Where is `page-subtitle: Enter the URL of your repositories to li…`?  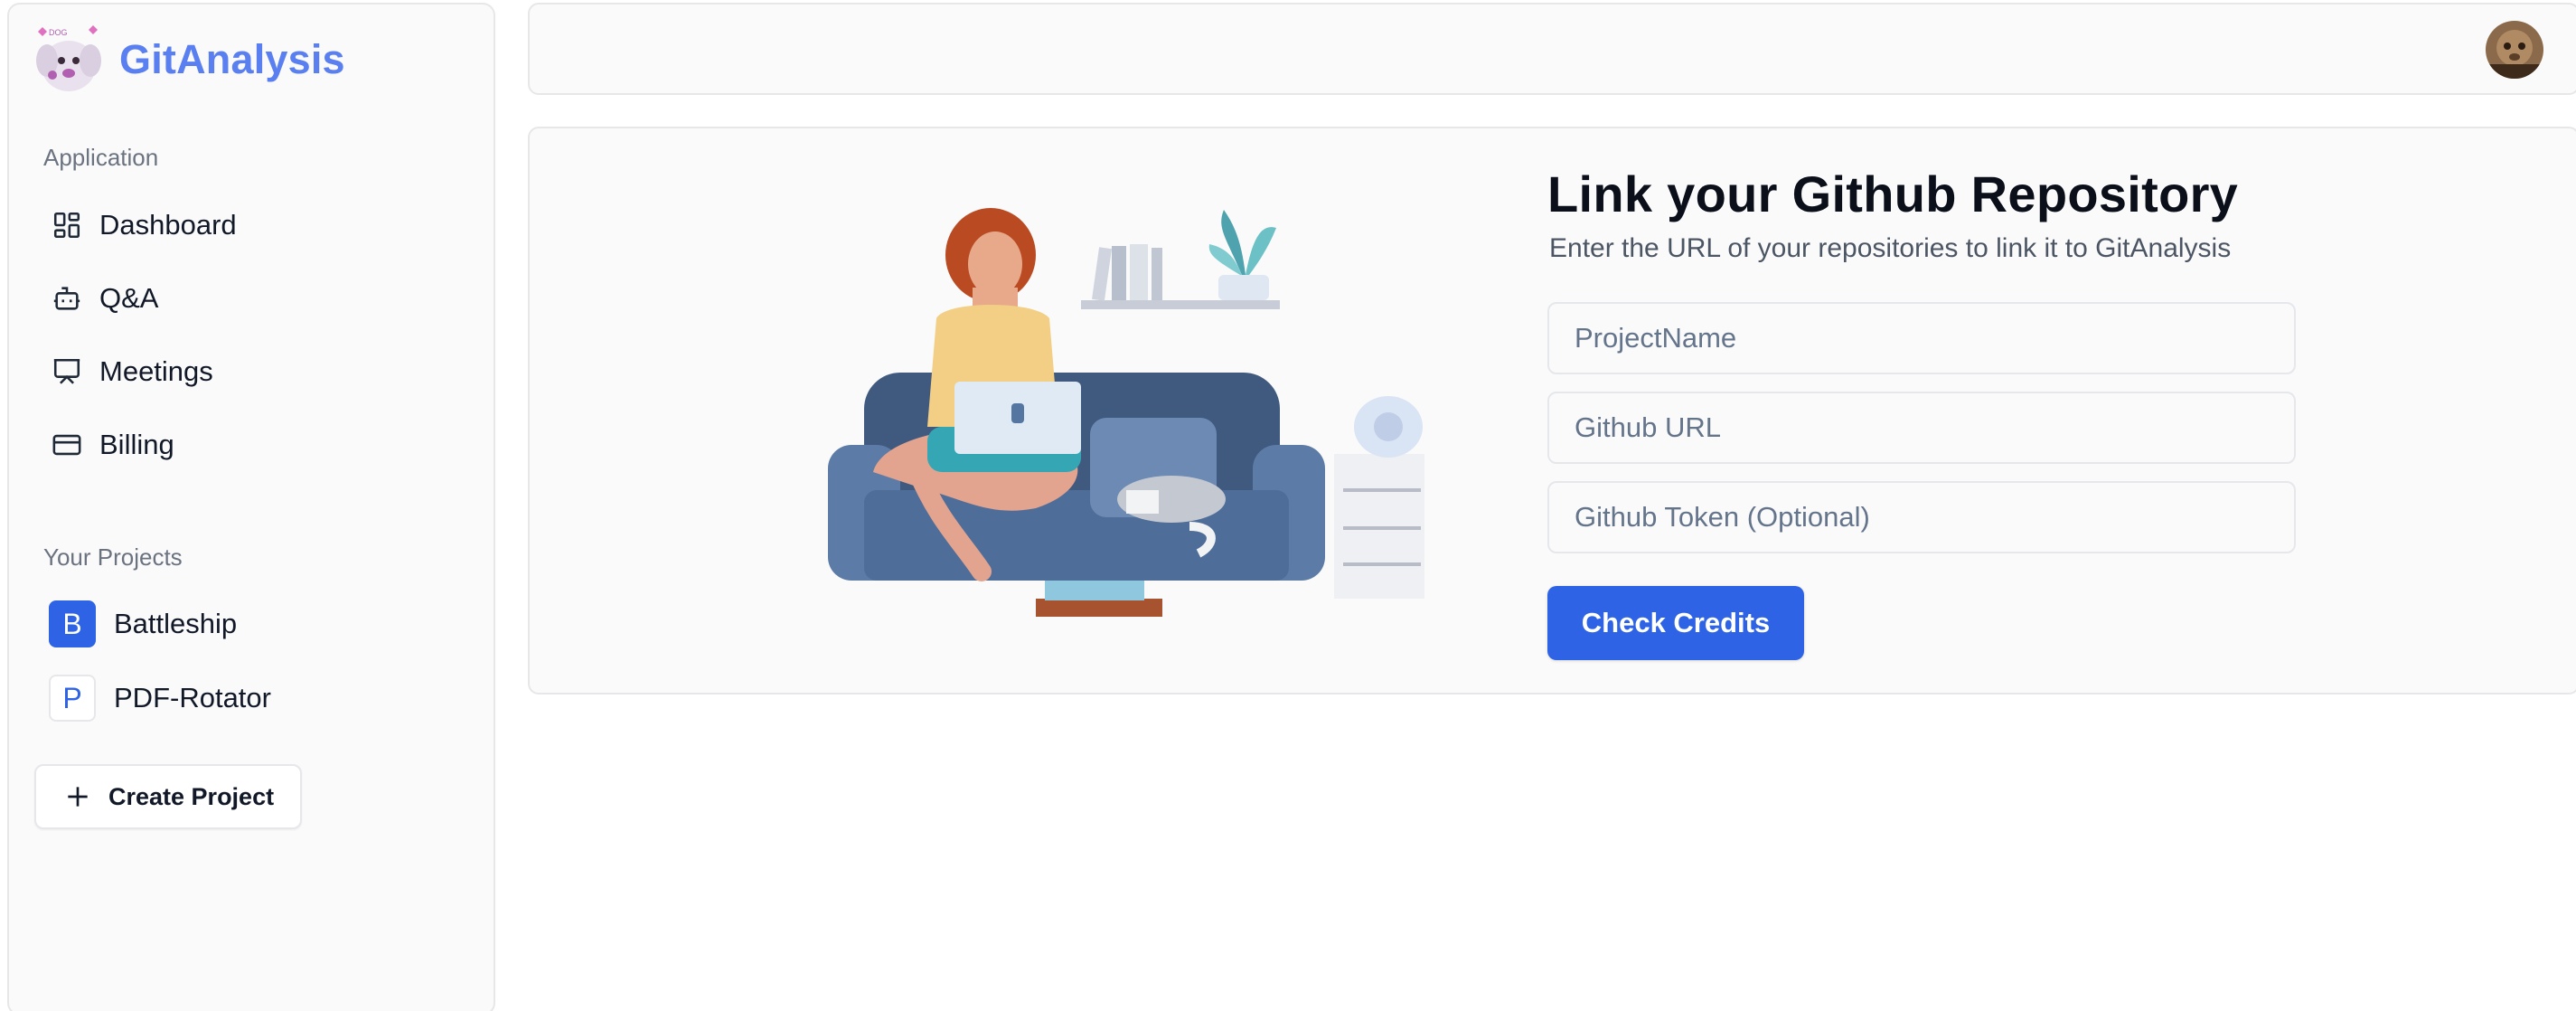 page-subtitle: Enter the URL of your repositories to li… is located at coordinates (1890, 248).